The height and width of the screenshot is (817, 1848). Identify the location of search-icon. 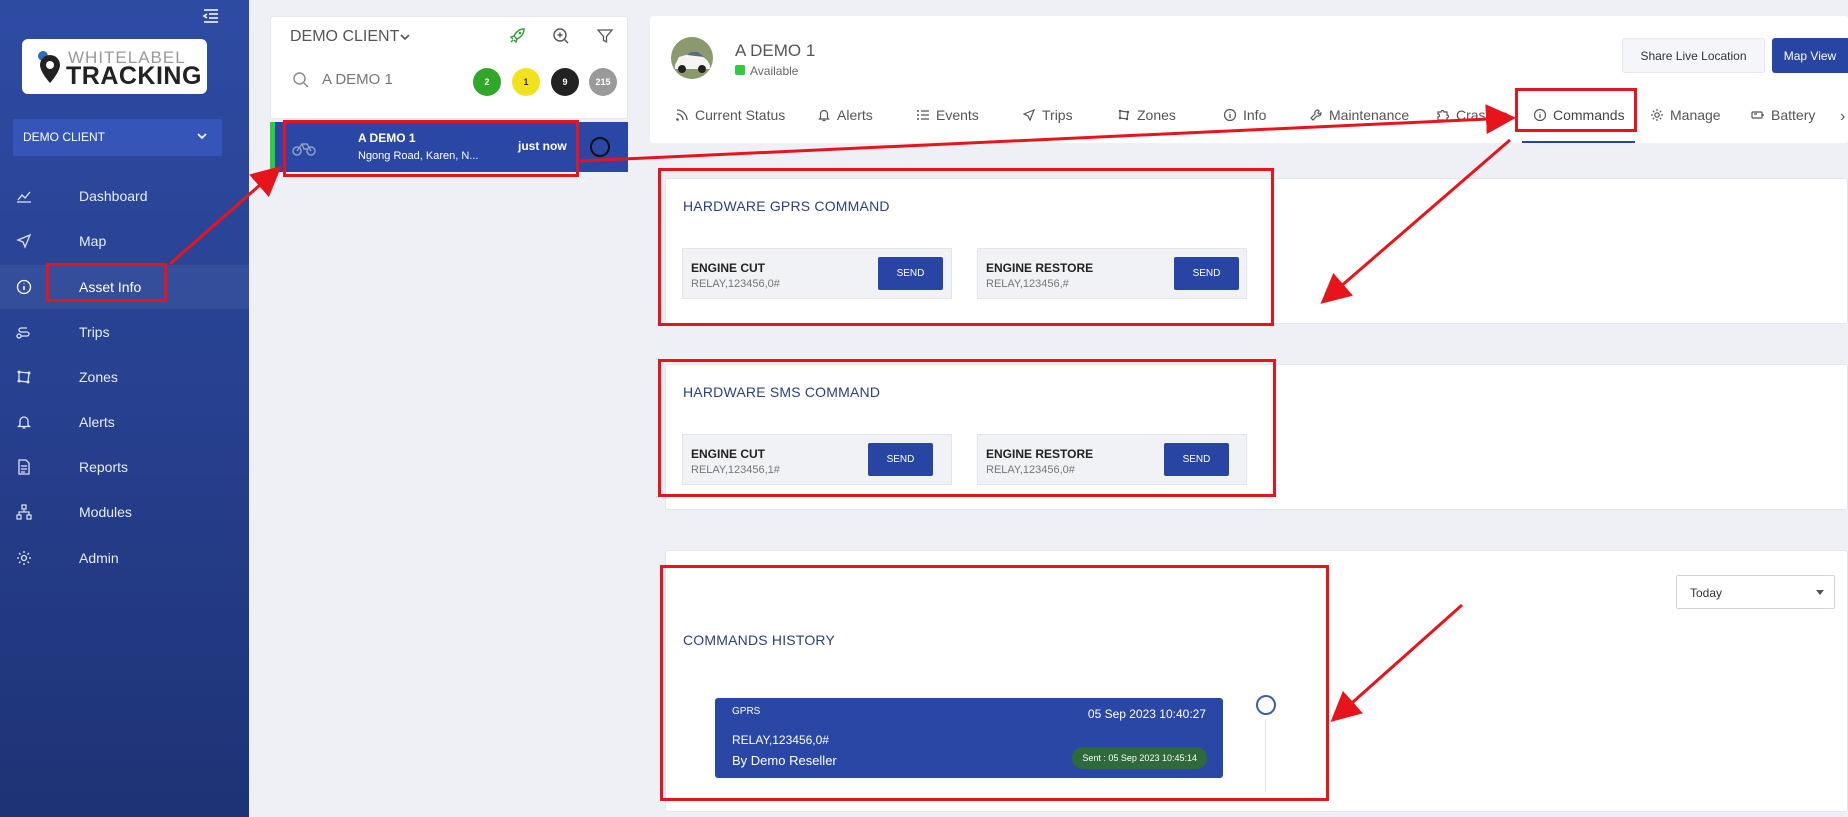
(301, 80).